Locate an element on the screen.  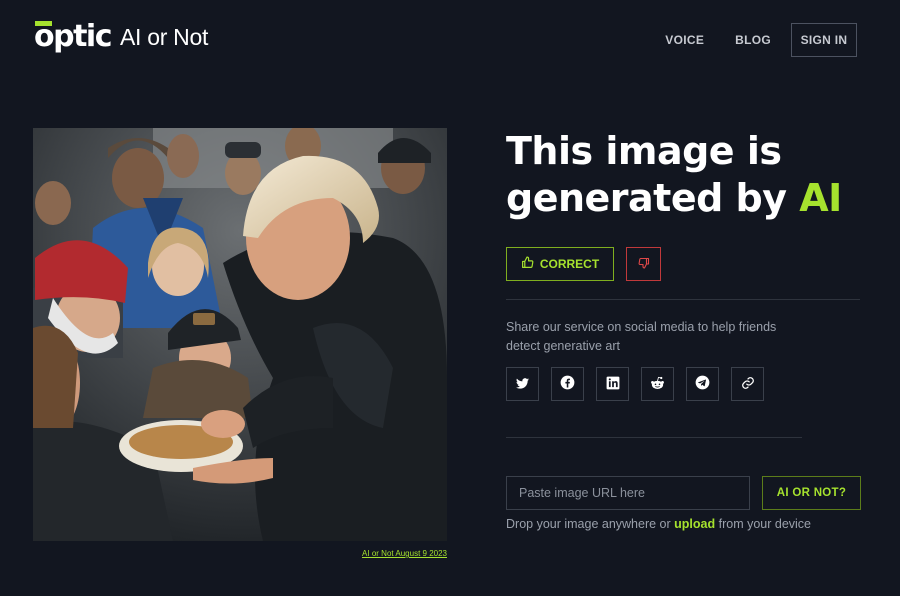
sign-in-button: SIGN IN is located at coordinates (824, 40).